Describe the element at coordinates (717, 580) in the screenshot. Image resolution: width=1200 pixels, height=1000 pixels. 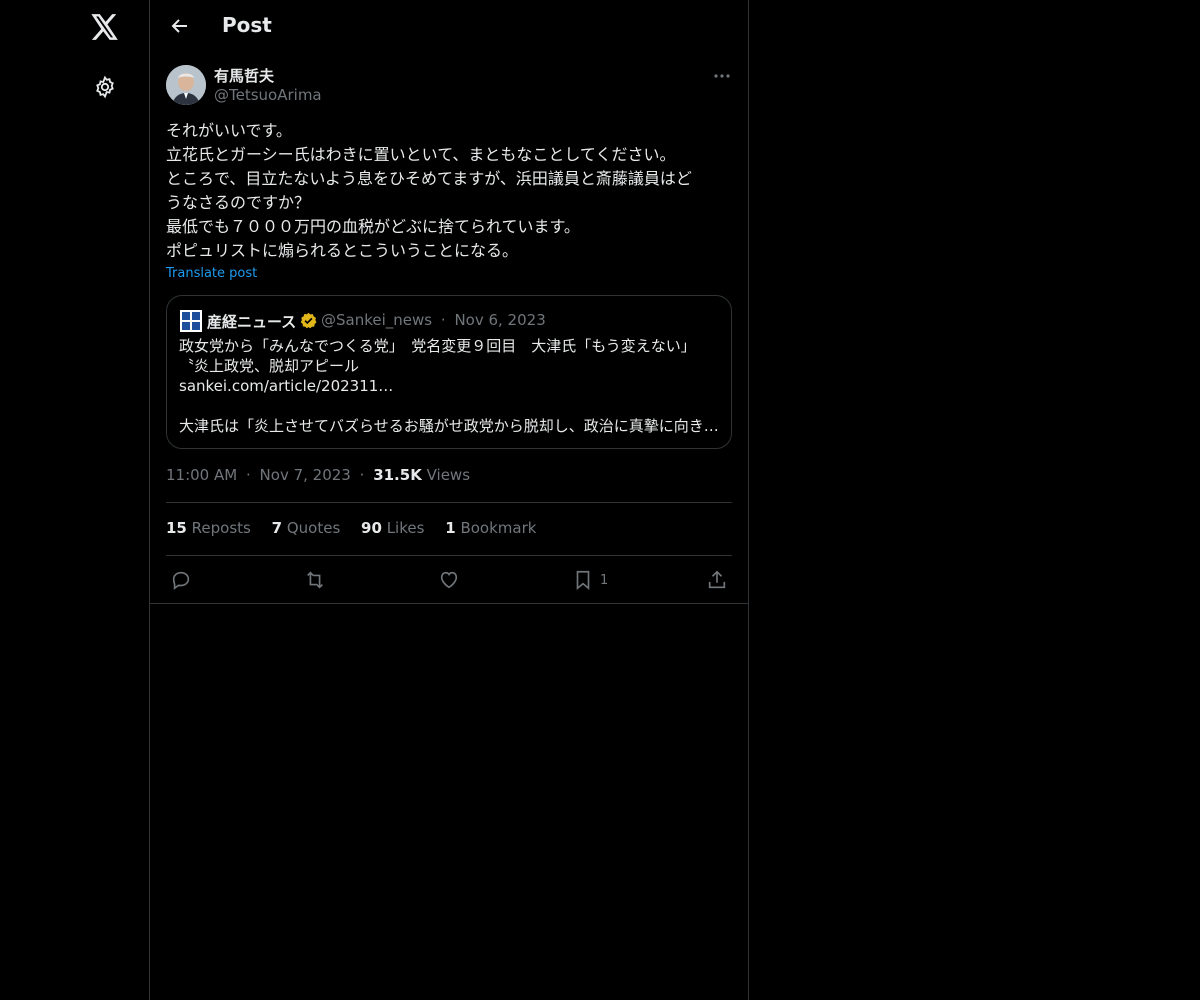
I see `share-icon` at that location.